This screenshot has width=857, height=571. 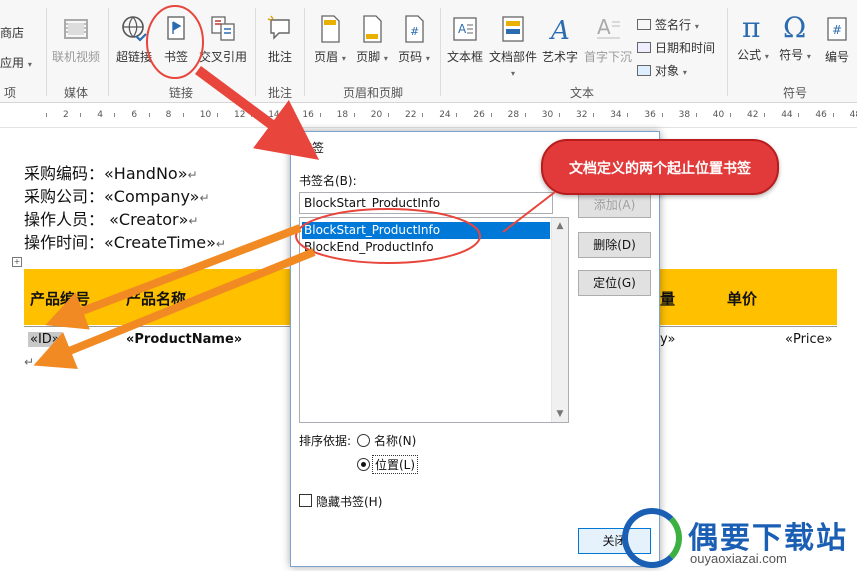 What do you see at coordinates (837, 29) in the screenshot?
I see `number-icon: #` at bounding box center [837, 29].